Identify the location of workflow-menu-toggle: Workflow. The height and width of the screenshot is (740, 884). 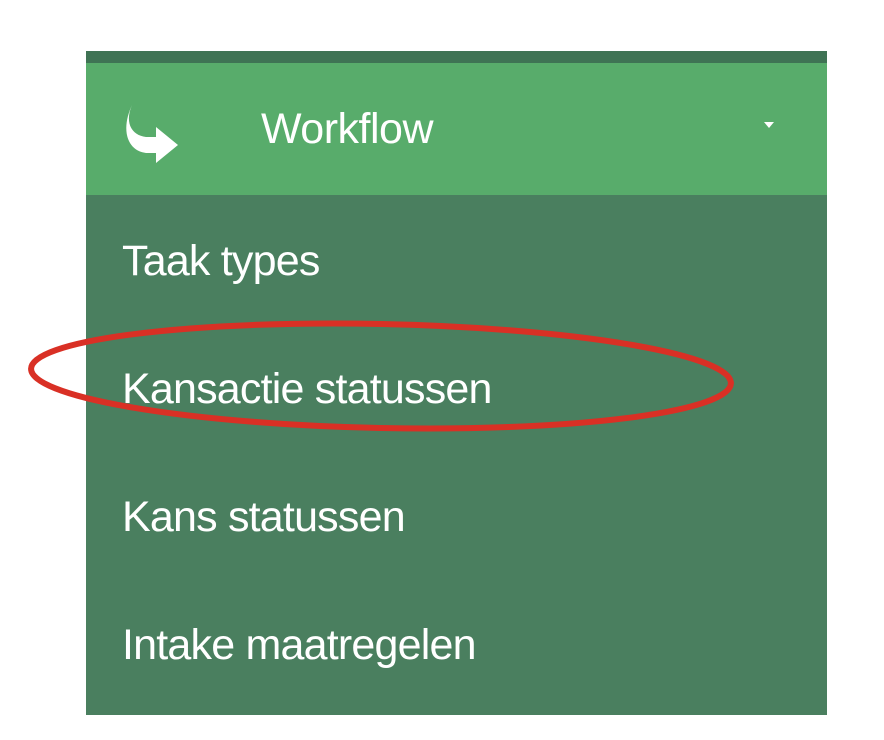
(456, 129).